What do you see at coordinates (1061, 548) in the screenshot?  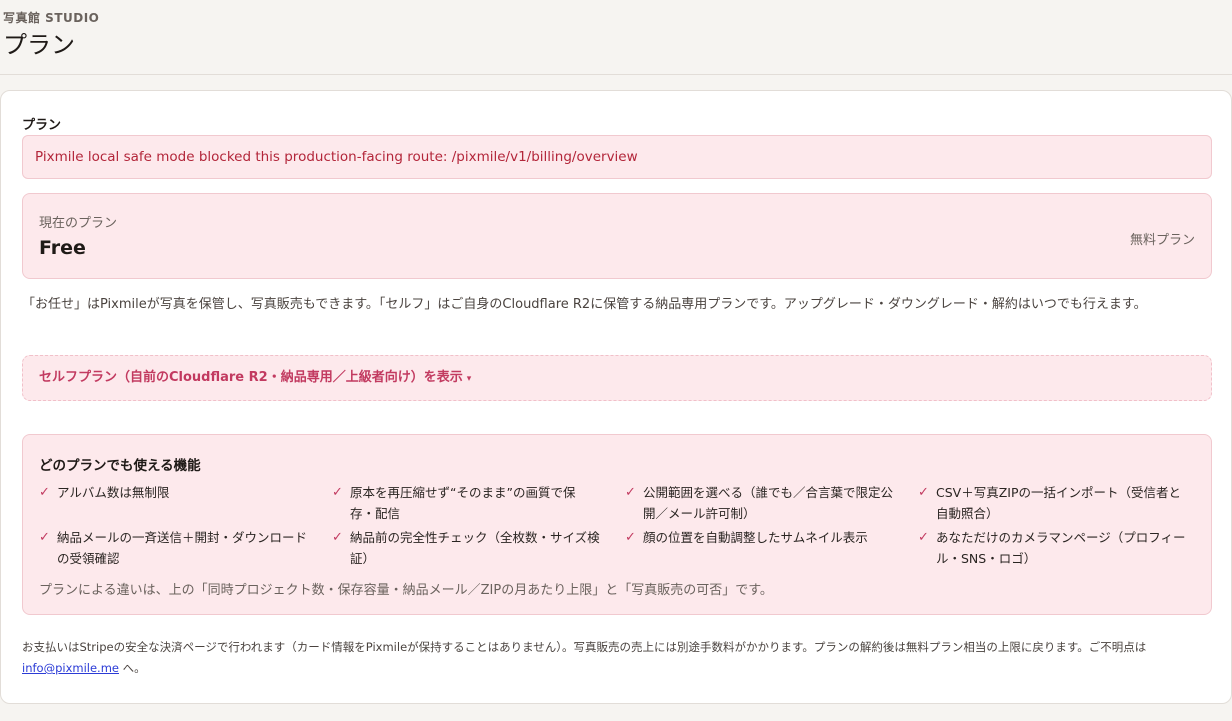 I see `feature-text: あなただけのカメラマンページ（プロフィール・SNS・ロゴ）` at bounding box center [1061, 548].